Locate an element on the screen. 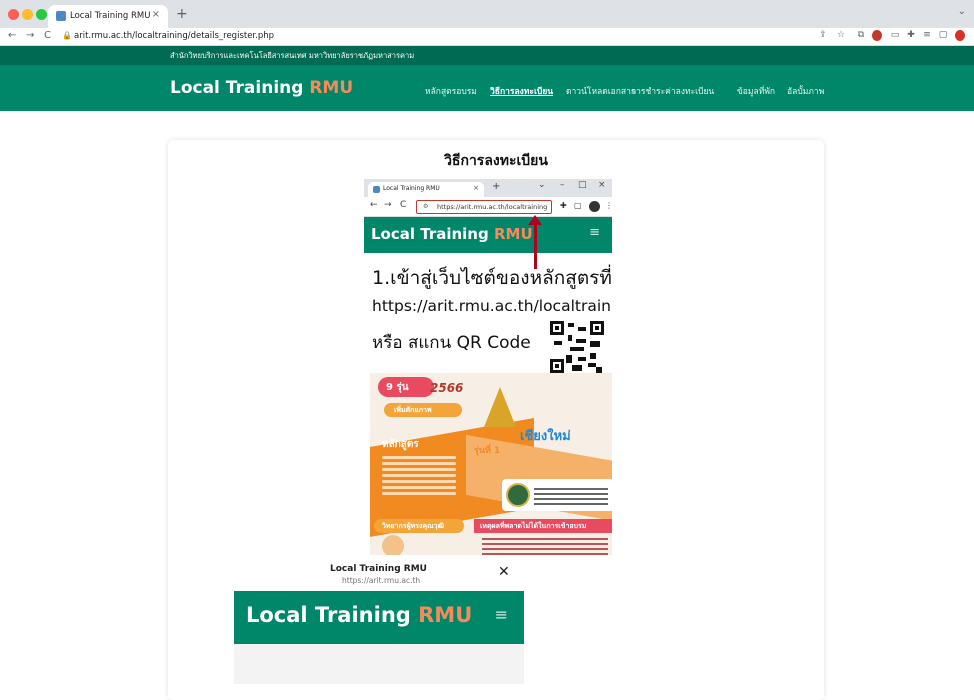 This screenshot has width=974, height=700. step-or-text: หรือ สแกน QR Code is located at coordinates (451, 343).